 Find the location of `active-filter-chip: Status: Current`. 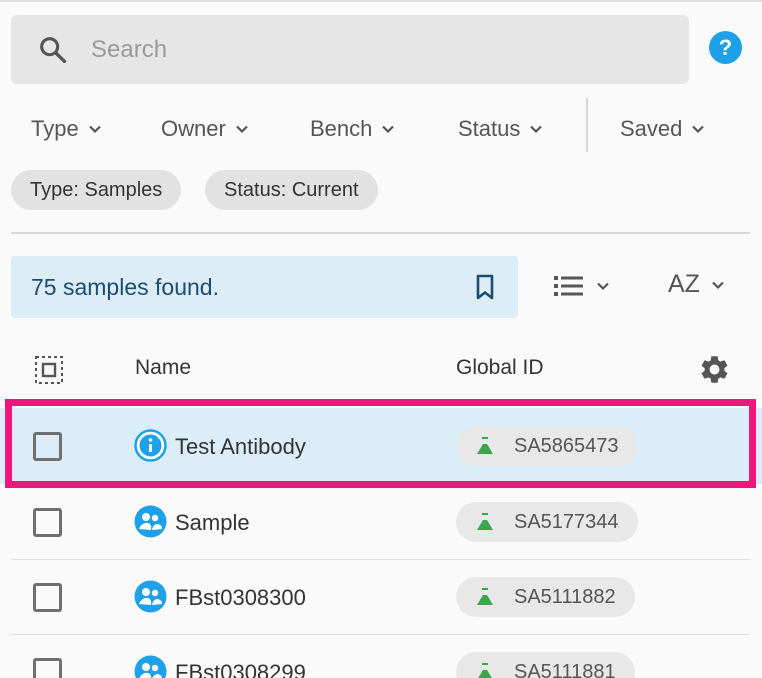

active-filter-chip: Status: Current is located at coordinates (291, 190).